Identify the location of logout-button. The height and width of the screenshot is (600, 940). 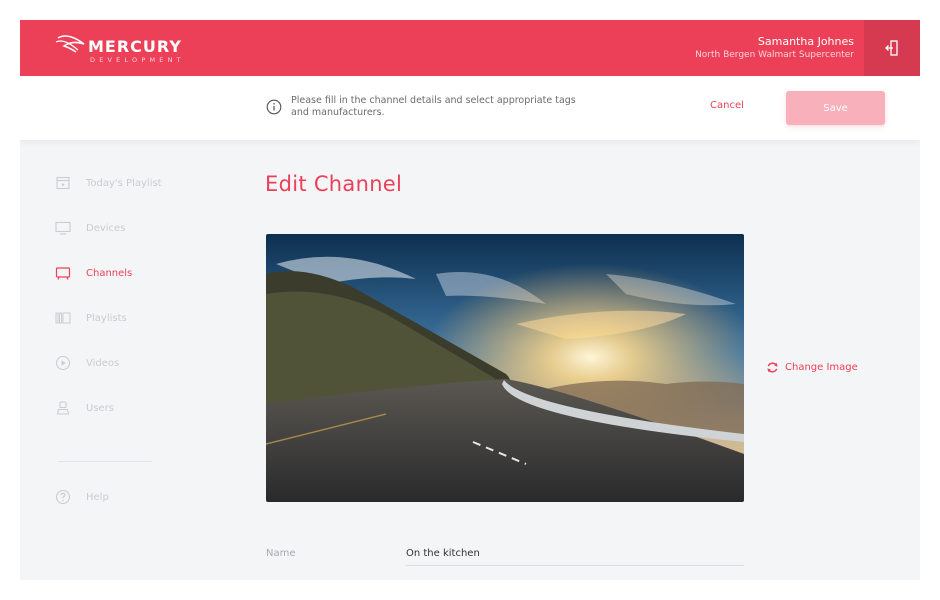
(892, 48).